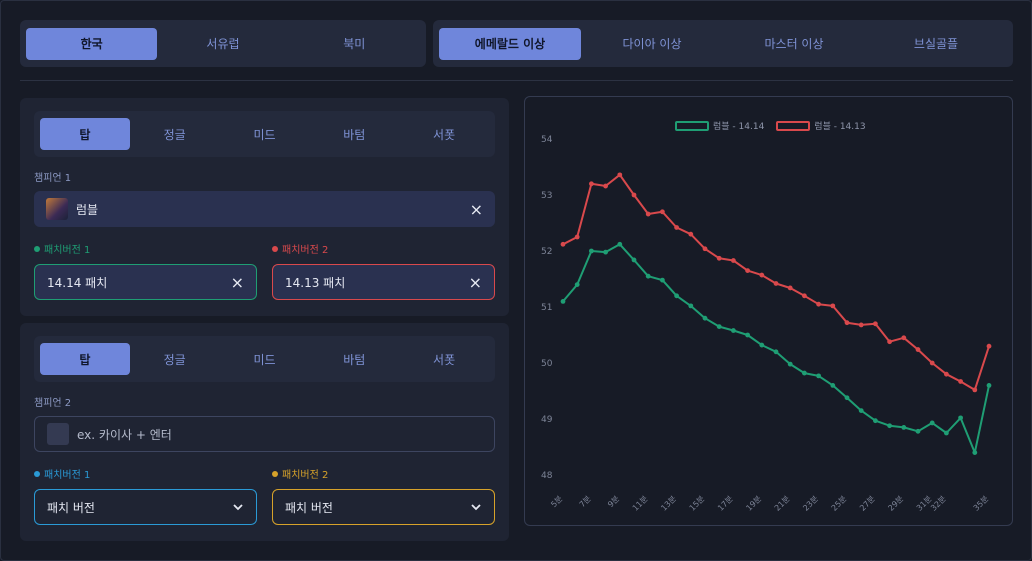 This screenshot has width=1032, height=561. Describe the element at coordinates (810, 503) in the screenshot. I see `x-tick-label: 23분` at that location.